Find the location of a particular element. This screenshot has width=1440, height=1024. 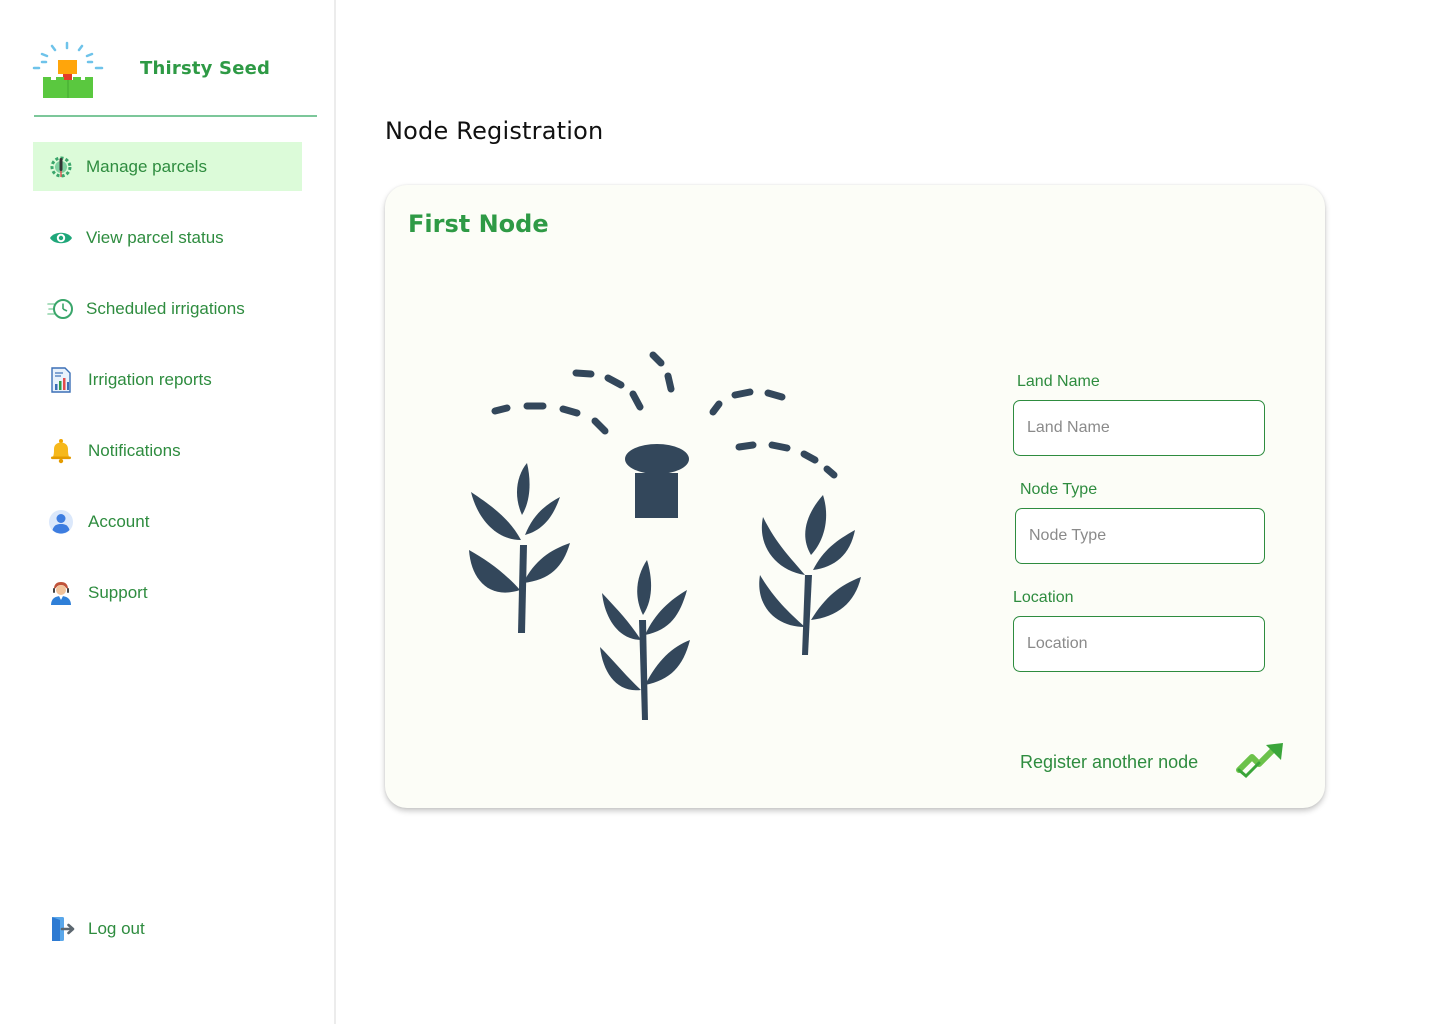

sidebar-item-label: View parcel status is located at coordinates (155, 237).